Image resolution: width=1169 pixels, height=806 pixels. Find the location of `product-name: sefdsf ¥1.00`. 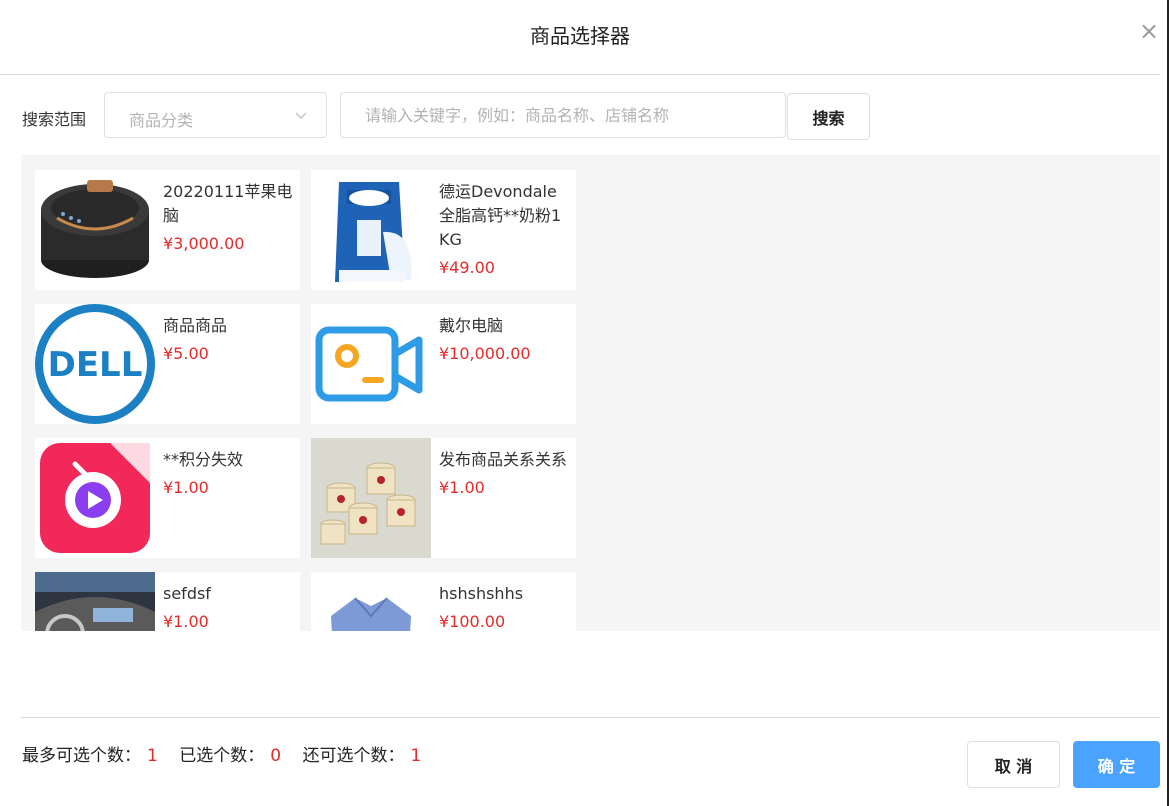

product-name: sefdsf ¥1.00 is located at coordinates (229, 606).